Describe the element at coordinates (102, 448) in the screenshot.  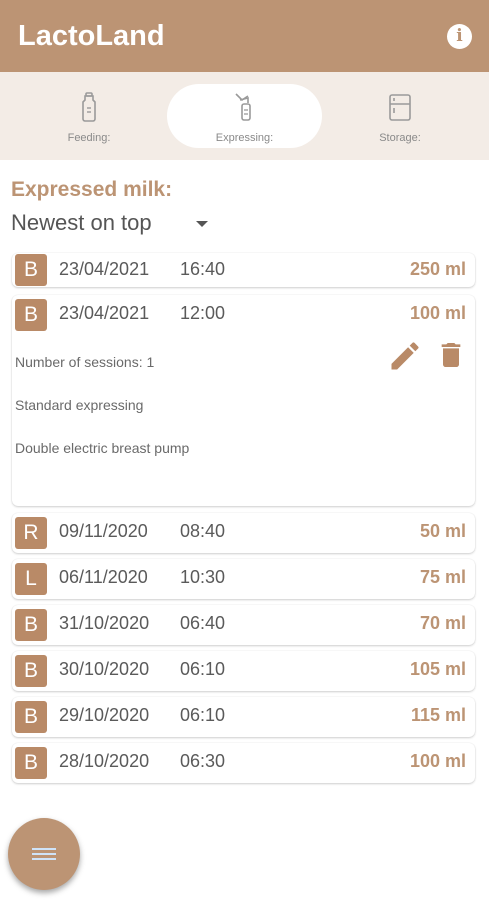
I see `entry-pump-type: Double electric breast pump` at that location.